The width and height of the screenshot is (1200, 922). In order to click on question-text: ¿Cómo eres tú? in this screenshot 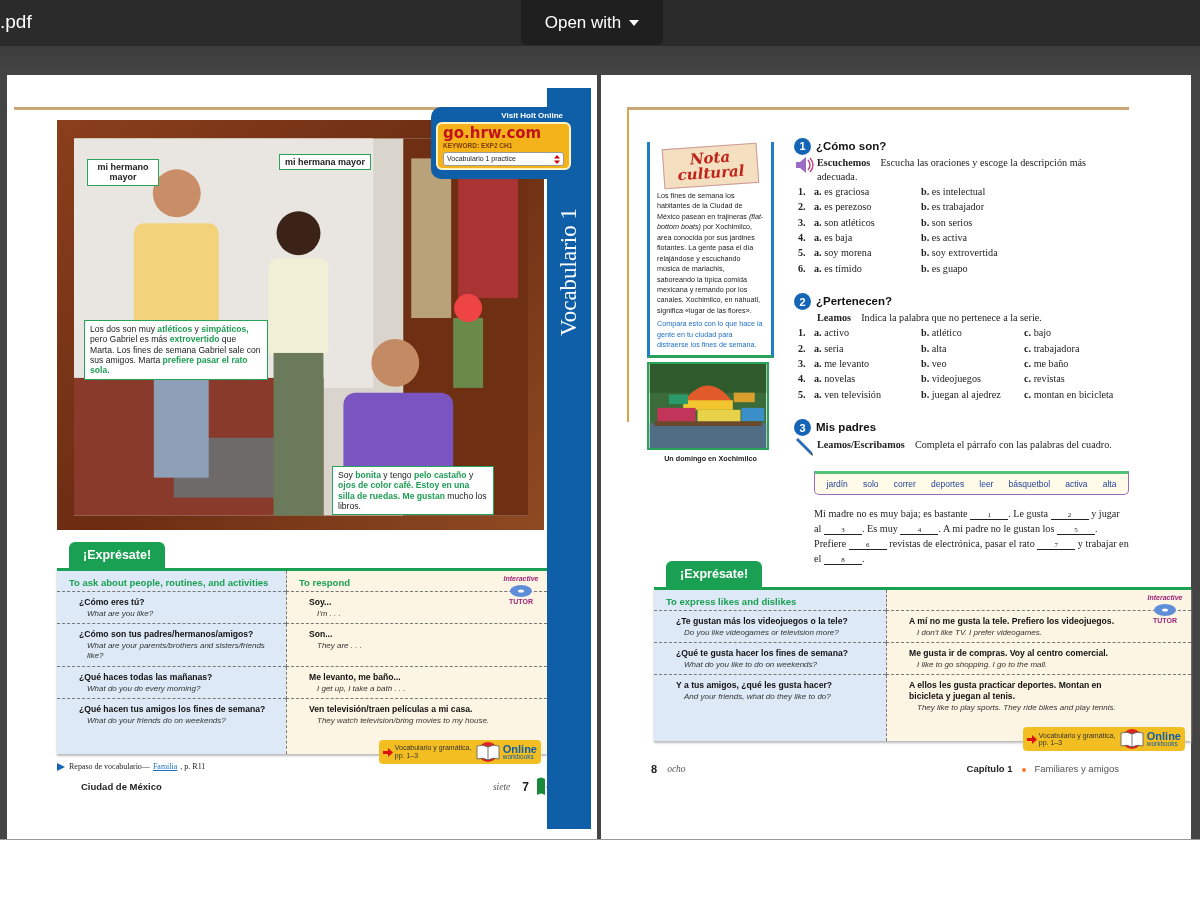, I will do `click(112, 602)`.